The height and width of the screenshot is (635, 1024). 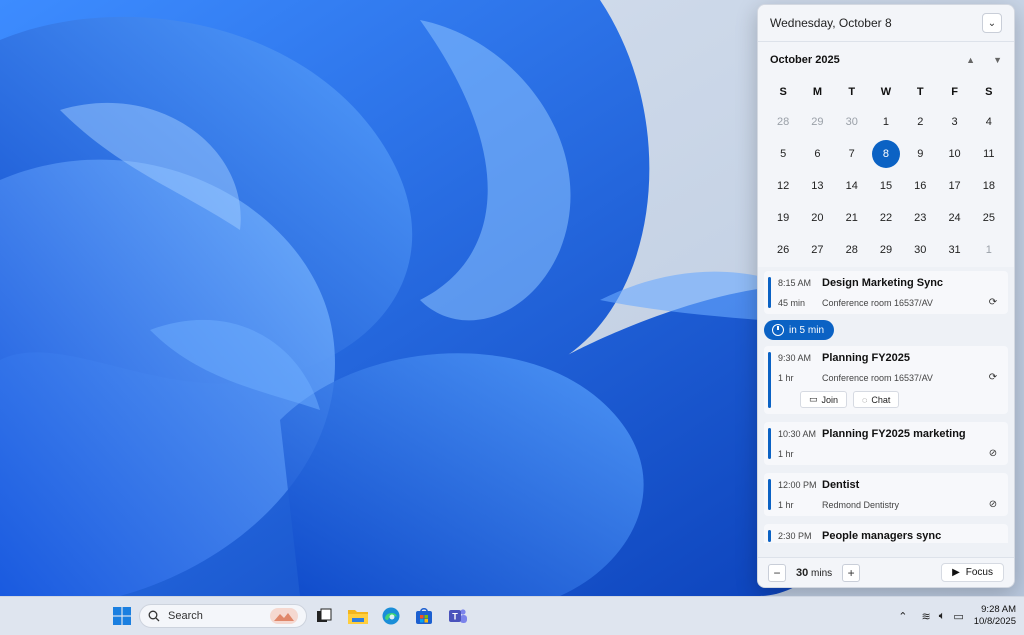 I want to click on taskbar: Search T ⌃ ≋ 🔈︎ ▭ 9:28 AM 10/8/2025, so click(x=512, y=615).